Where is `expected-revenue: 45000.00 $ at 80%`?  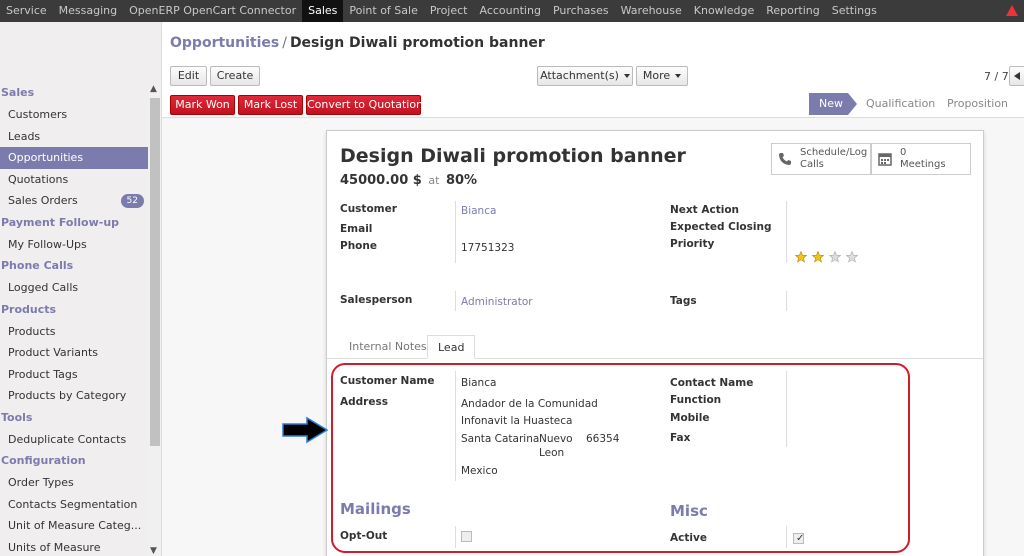
expected-revenue: 45000.00 $ at 80% is located at coordinates (408, 180).